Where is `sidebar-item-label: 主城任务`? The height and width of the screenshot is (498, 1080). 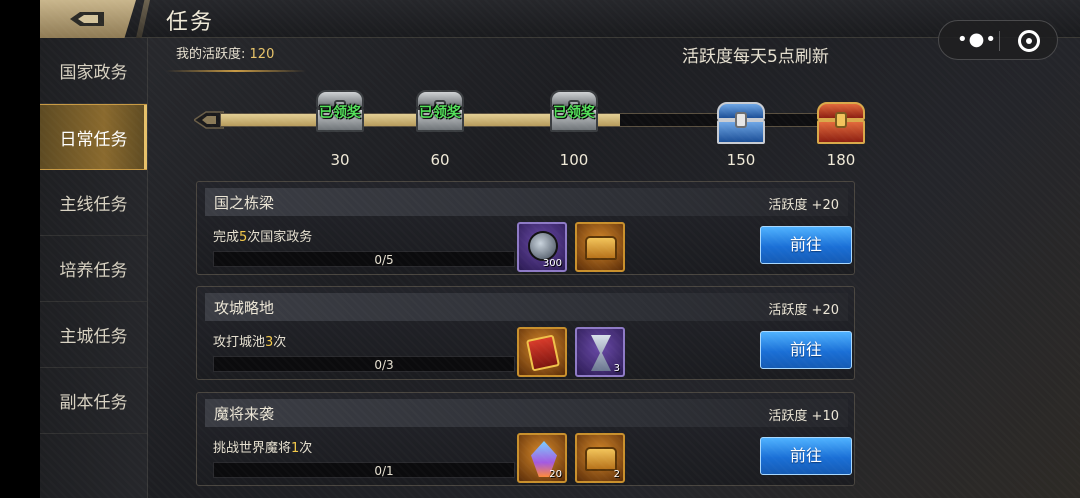 sidebar-item-label: 主城任务 is located at coordinates (93, 337).